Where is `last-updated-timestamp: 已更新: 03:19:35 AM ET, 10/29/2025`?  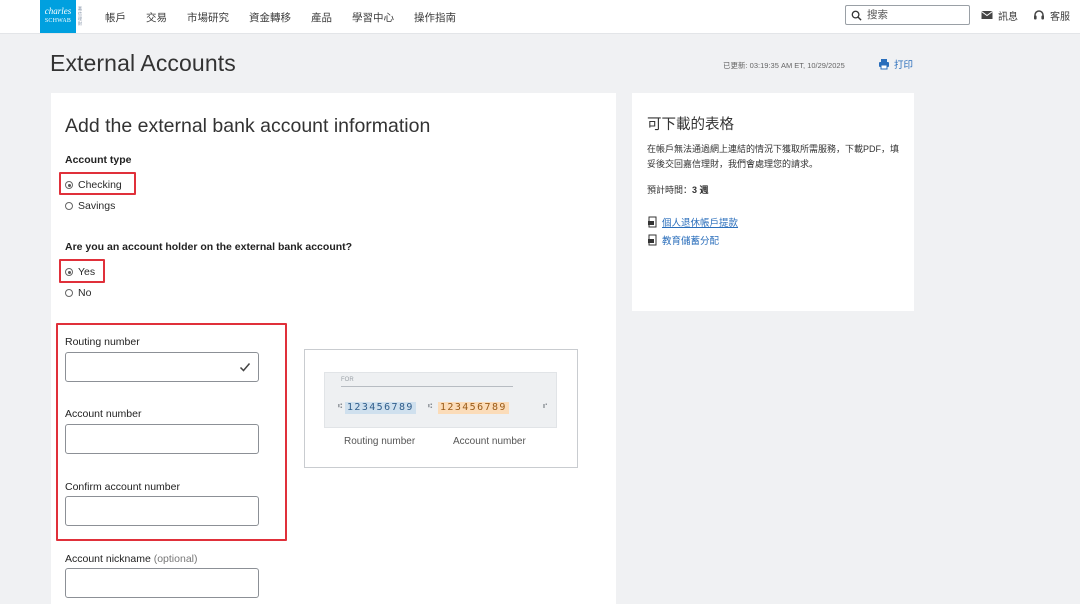 last-updated-timestamp: 已更新: 03:19:35 AM ET, 10/29/2025 is located at coordinates (784, 65).